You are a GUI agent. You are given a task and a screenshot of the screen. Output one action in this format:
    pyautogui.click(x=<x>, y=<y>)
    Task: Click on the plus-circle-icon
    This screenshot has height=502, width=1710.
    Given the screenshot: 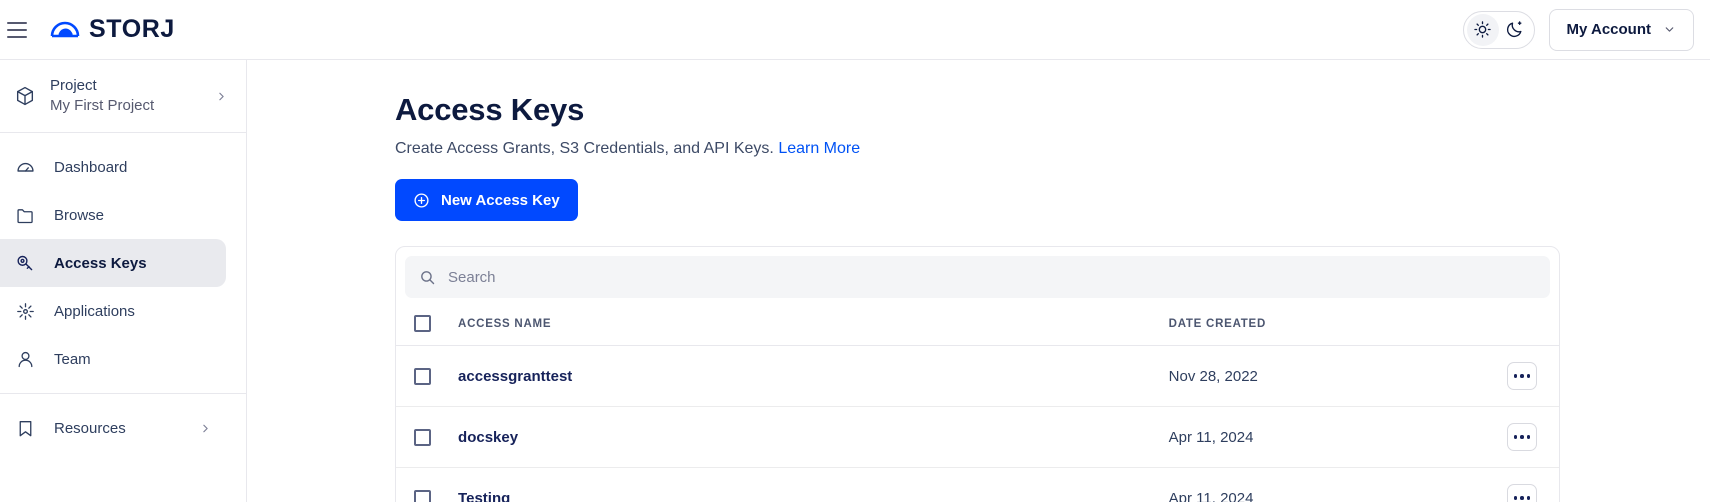 What is the action you would take?
    pyautogui.click(x=421, y=200)
    